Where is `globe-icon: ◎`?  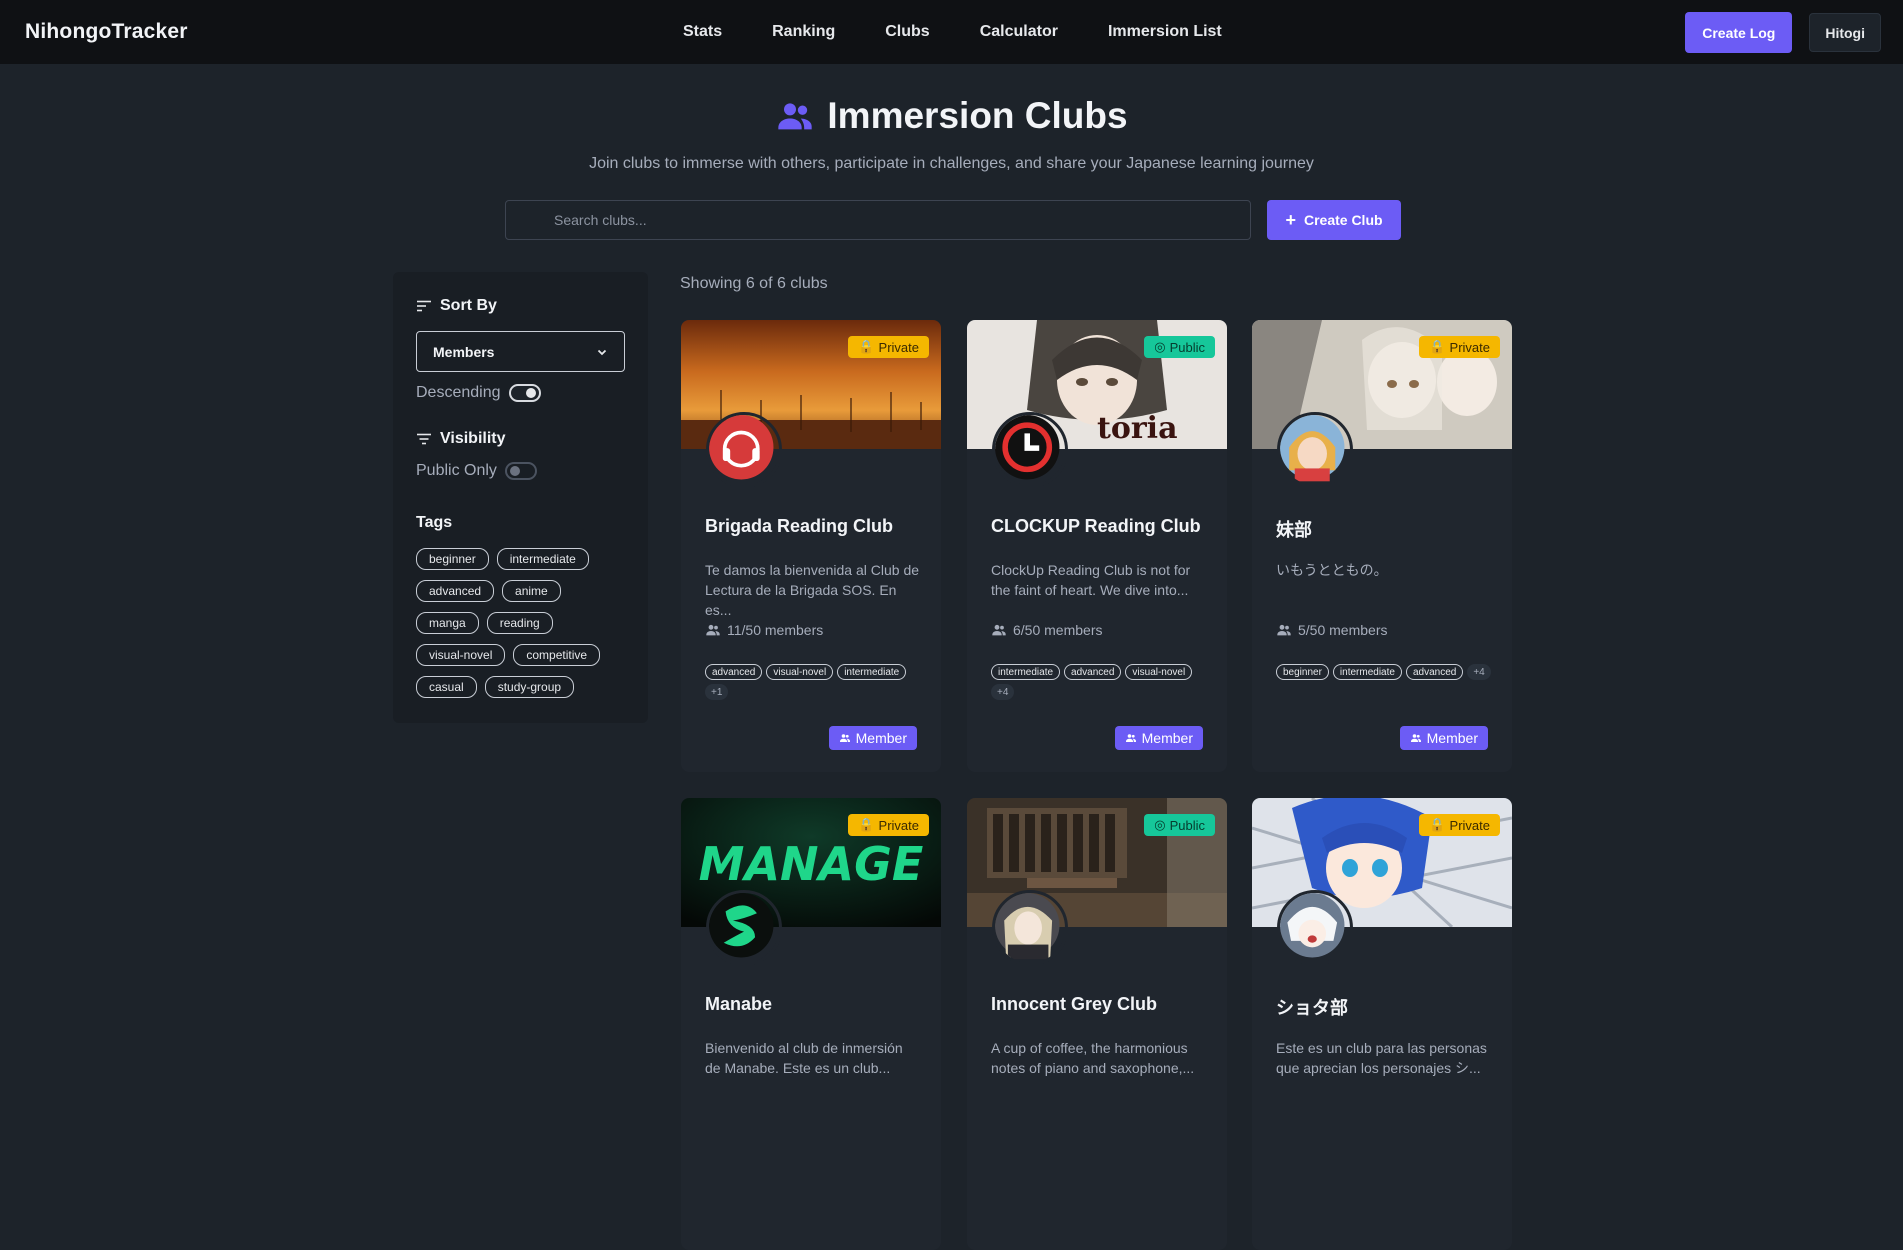 globe-icon: ◎ is located at coordinates (1160, 346).